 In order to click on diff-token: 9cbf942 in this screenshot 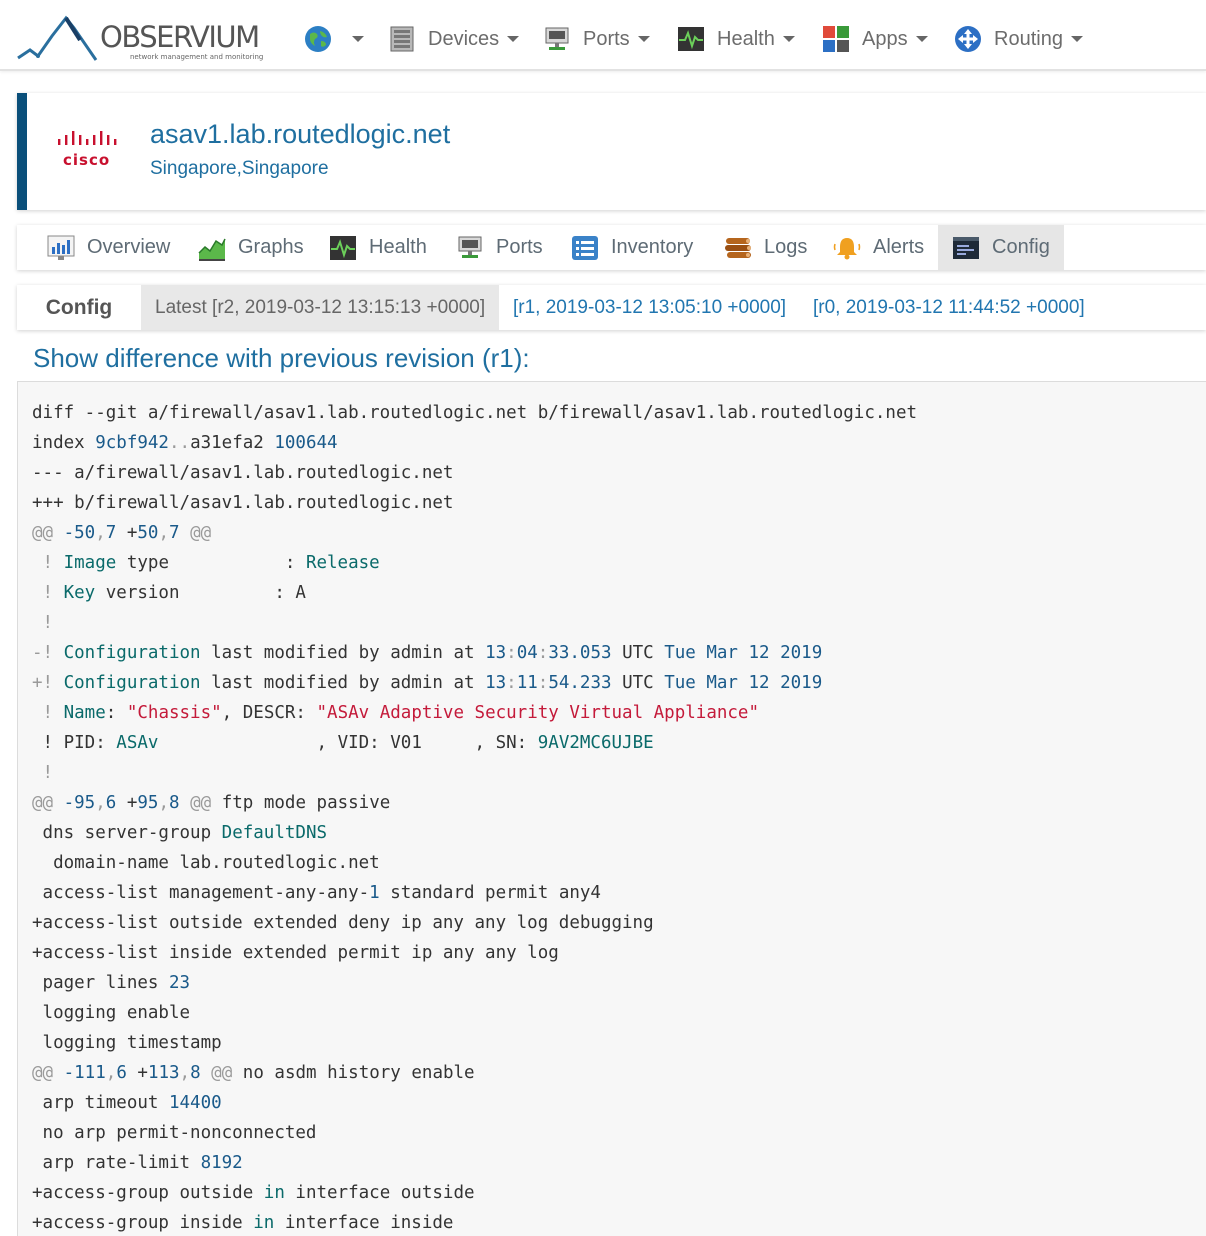, I will do `click(132, 443)`.